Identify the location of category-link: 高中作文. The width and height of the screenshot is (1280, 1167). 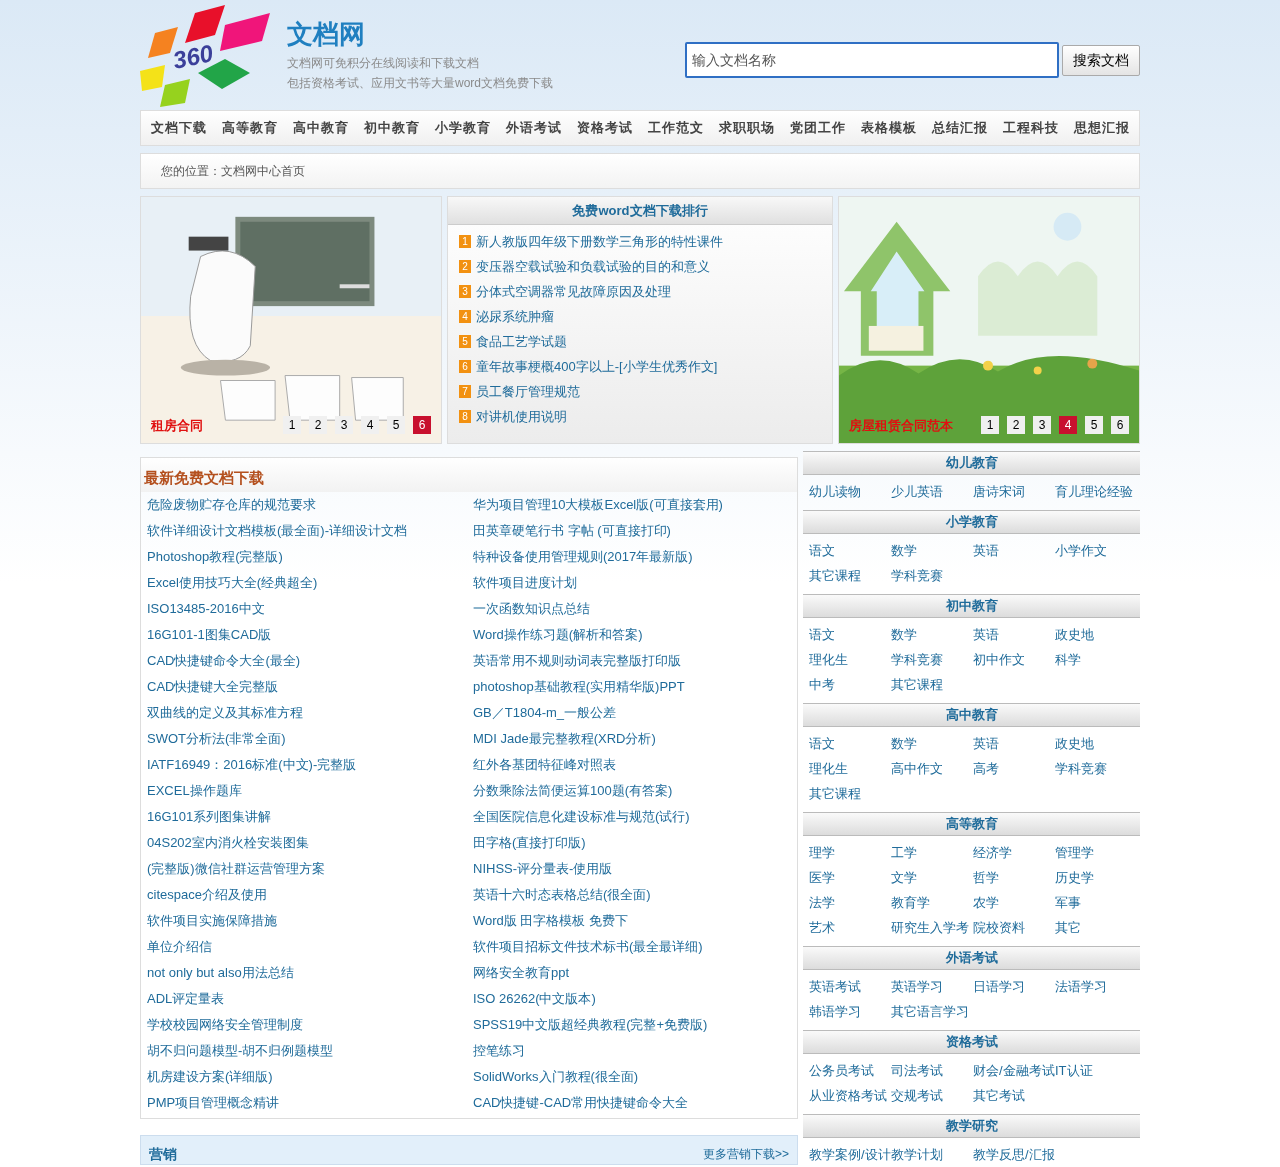
(917, 768).